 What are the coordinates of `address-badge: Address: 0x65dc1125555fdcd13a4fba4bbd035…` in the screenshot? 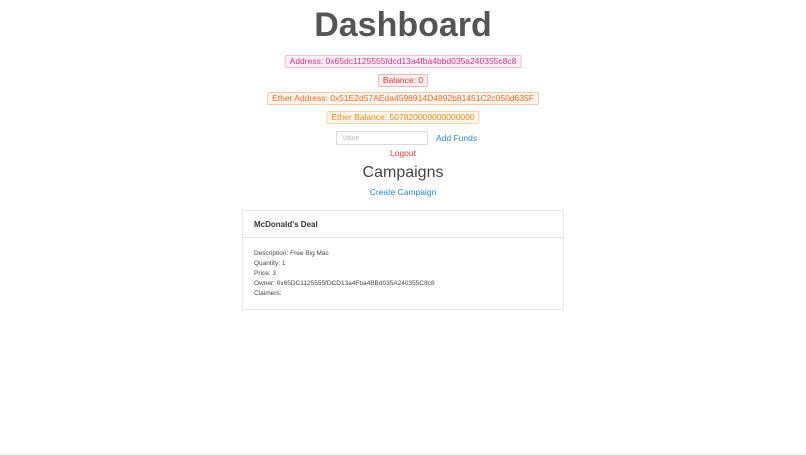 It's located at (403, 61).